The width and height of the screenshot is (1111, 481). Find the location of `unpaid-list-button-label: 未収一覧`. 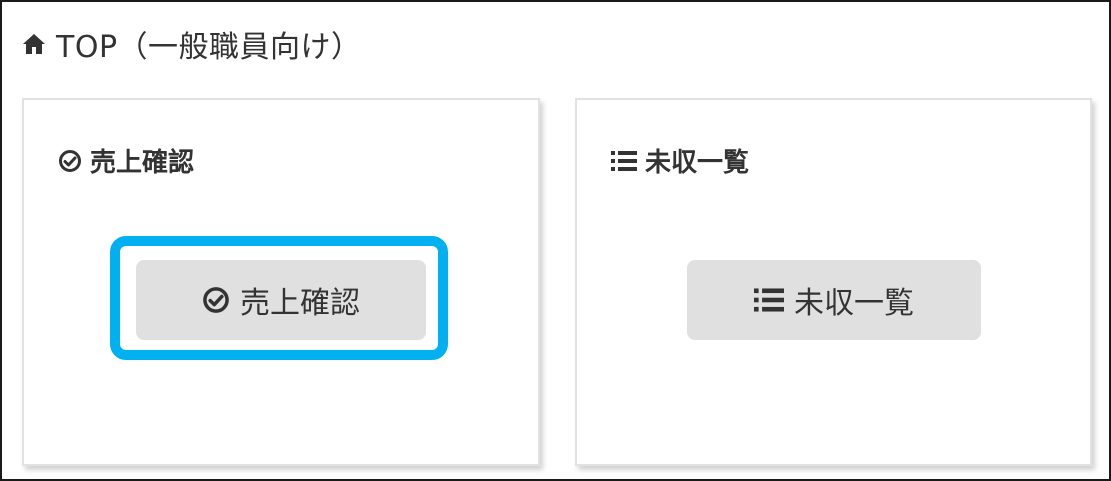

unpaid-list-button-label: 未収一覧 is located at coordinates (854, 303).